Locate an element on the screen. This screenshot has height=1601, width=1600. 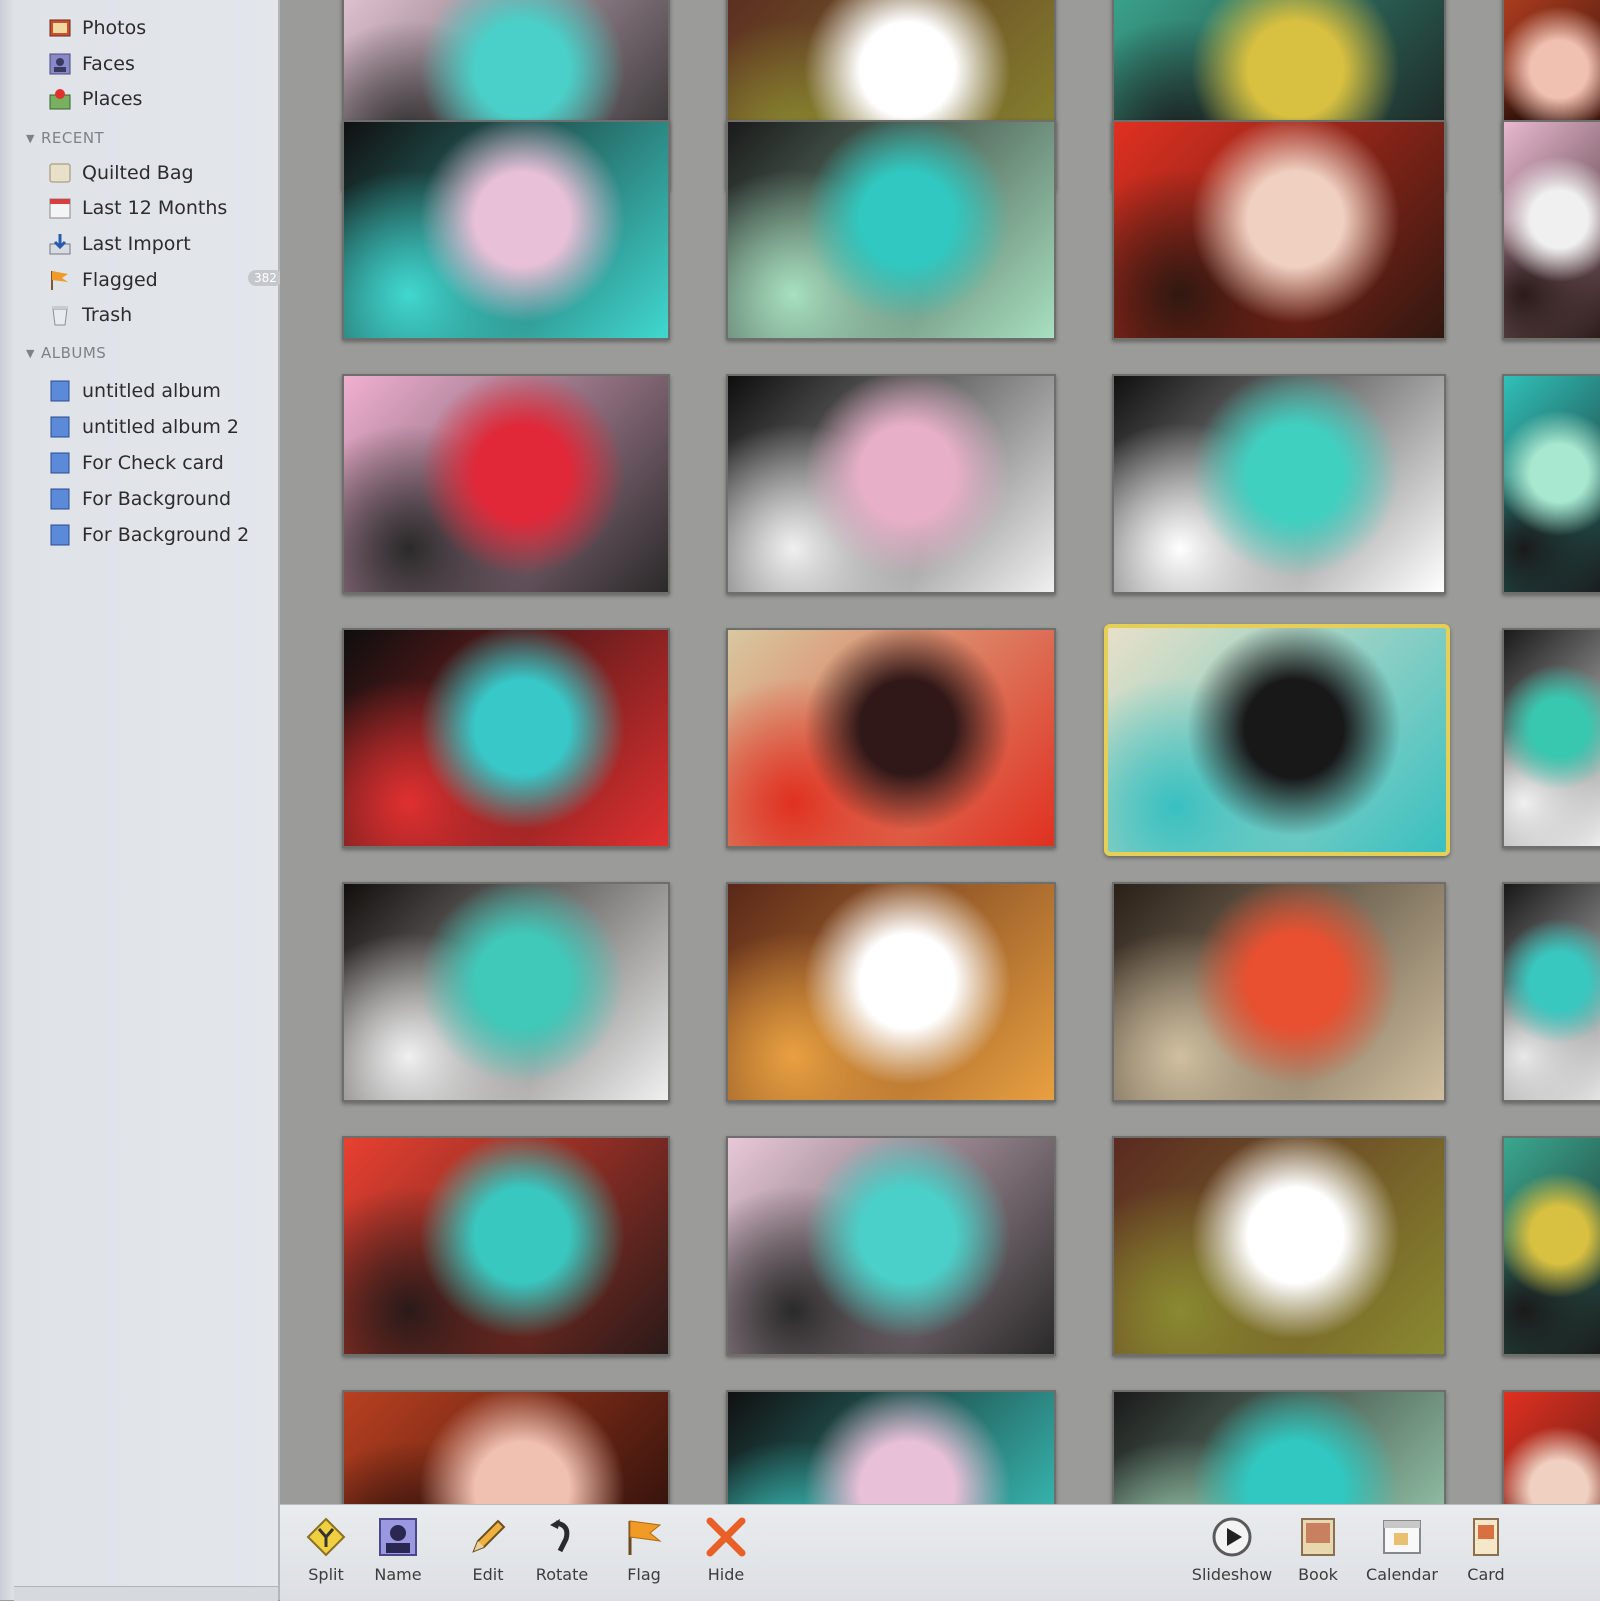
sidebar-item-label: untitled album 2 is located at coordinates (160, 427).